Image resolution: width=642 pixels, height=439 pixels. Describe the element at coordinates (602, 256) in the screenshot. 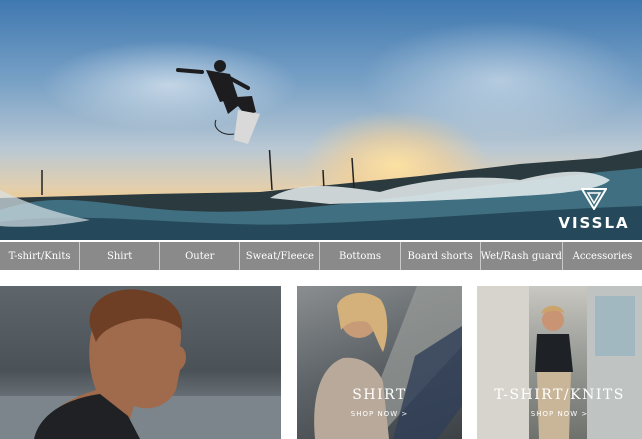

I see `nav-item-accessories: Accessories` at that location.